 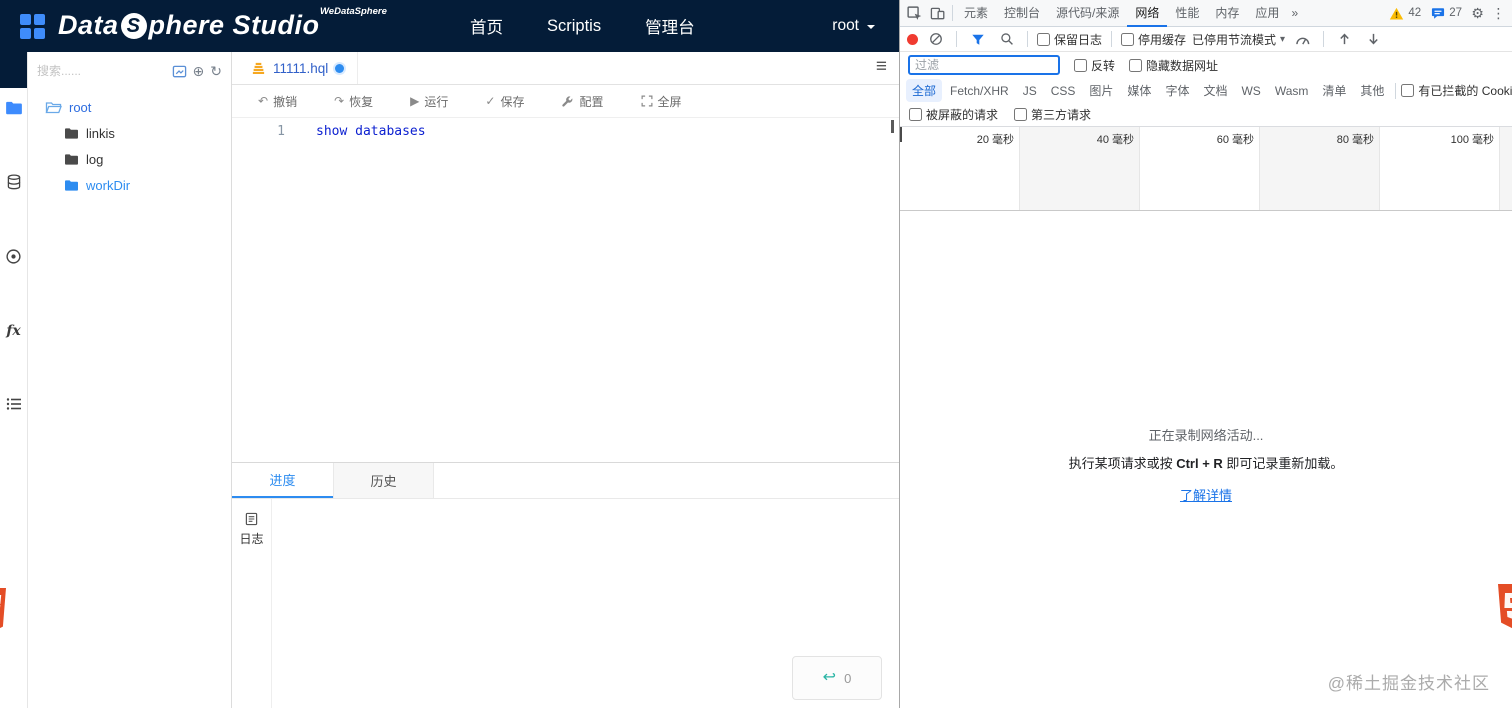 What do you see at coordinates (129, 159) in the screenshot?
I see `tree-item-log: log` at bounding box center [129, 159].